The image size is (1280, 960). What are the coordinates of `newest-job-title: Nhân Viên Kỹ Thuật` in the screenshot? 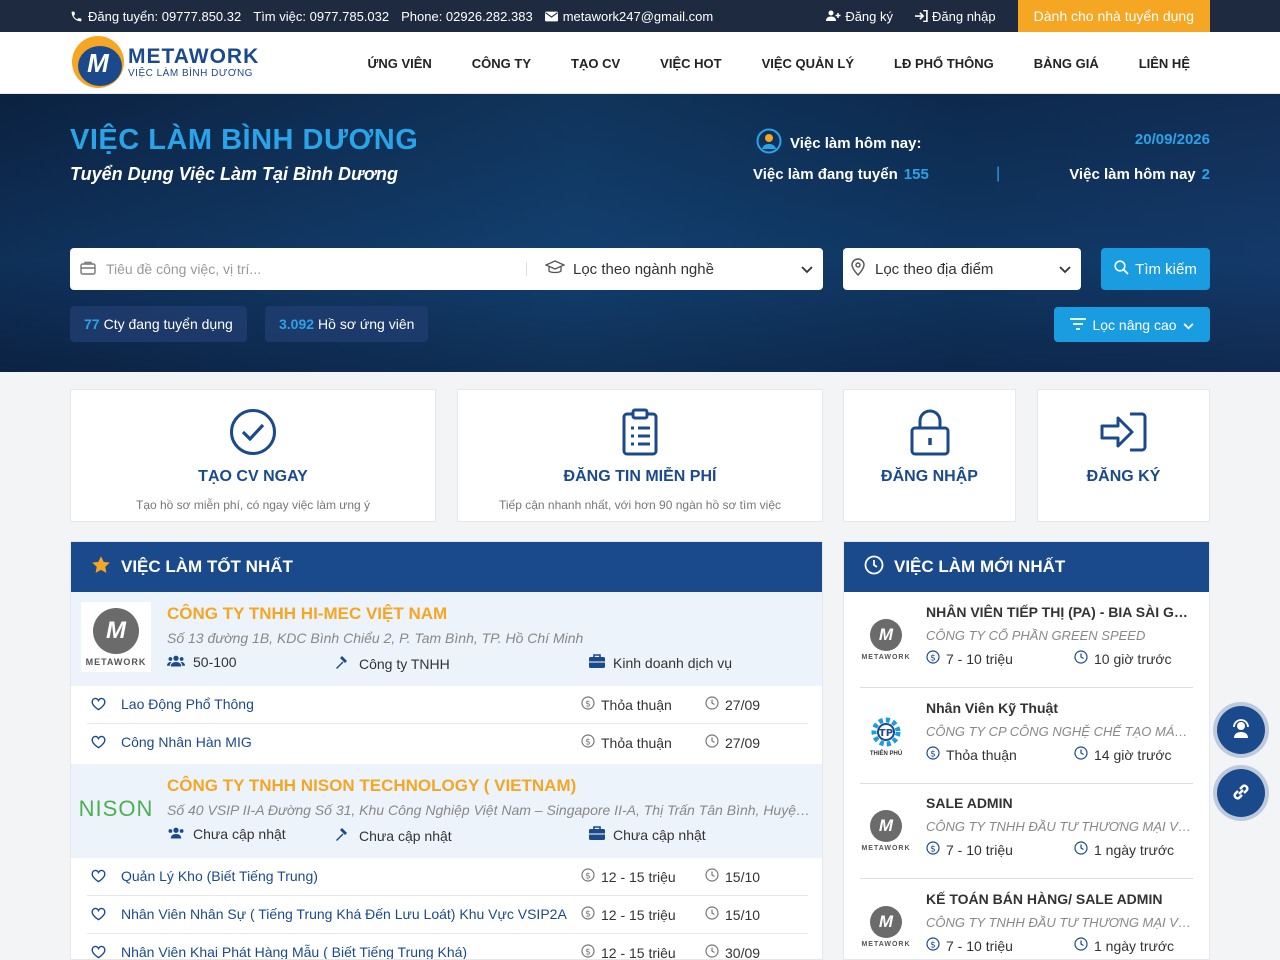 It's located at (1059, 708).